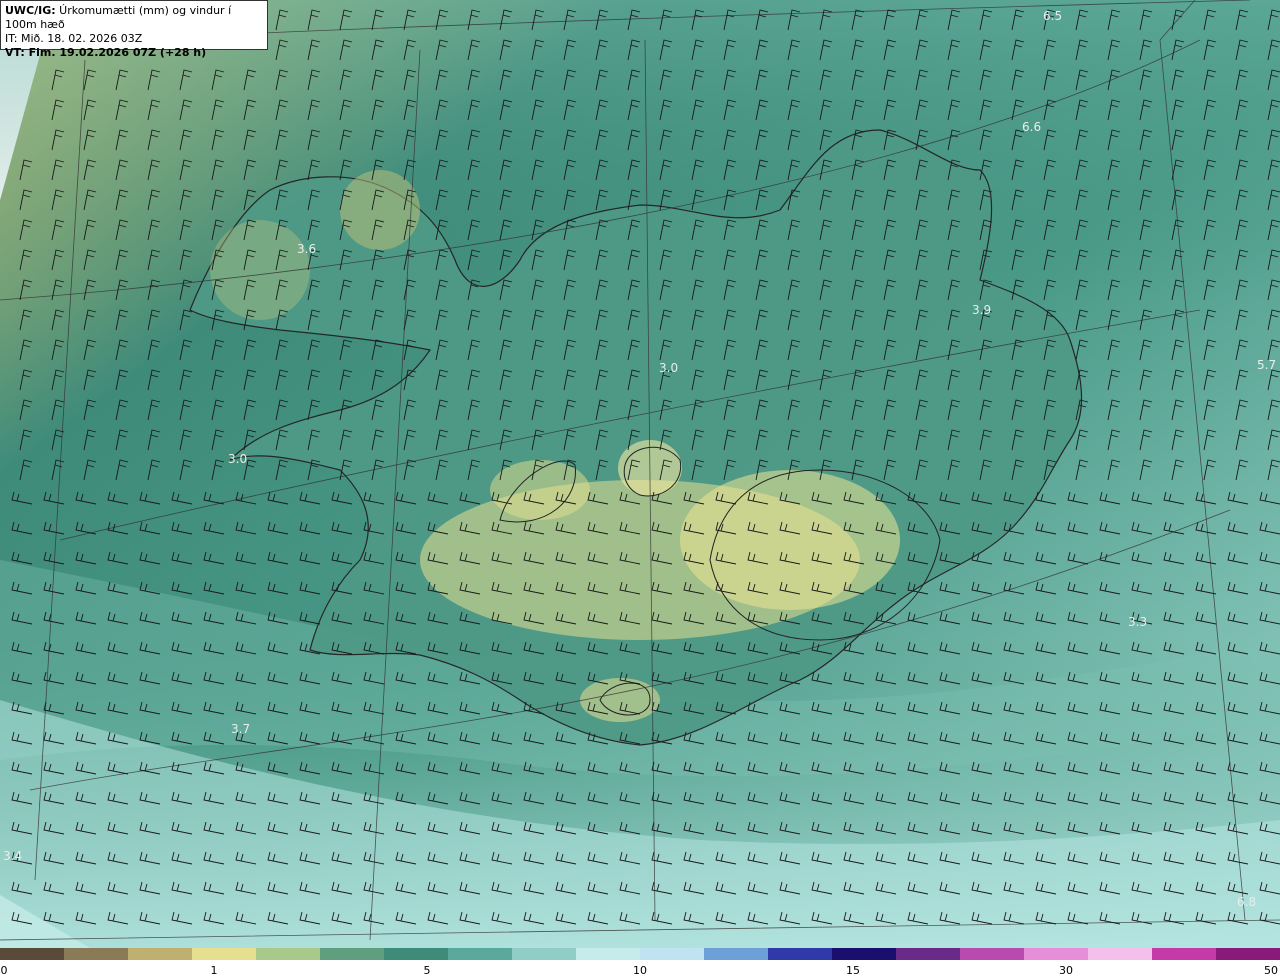 This screenshot has height=978, width=1280. Describe the element at coordinates (306, 249) in the screenshot. I see `map-label: 3.6` at that location.